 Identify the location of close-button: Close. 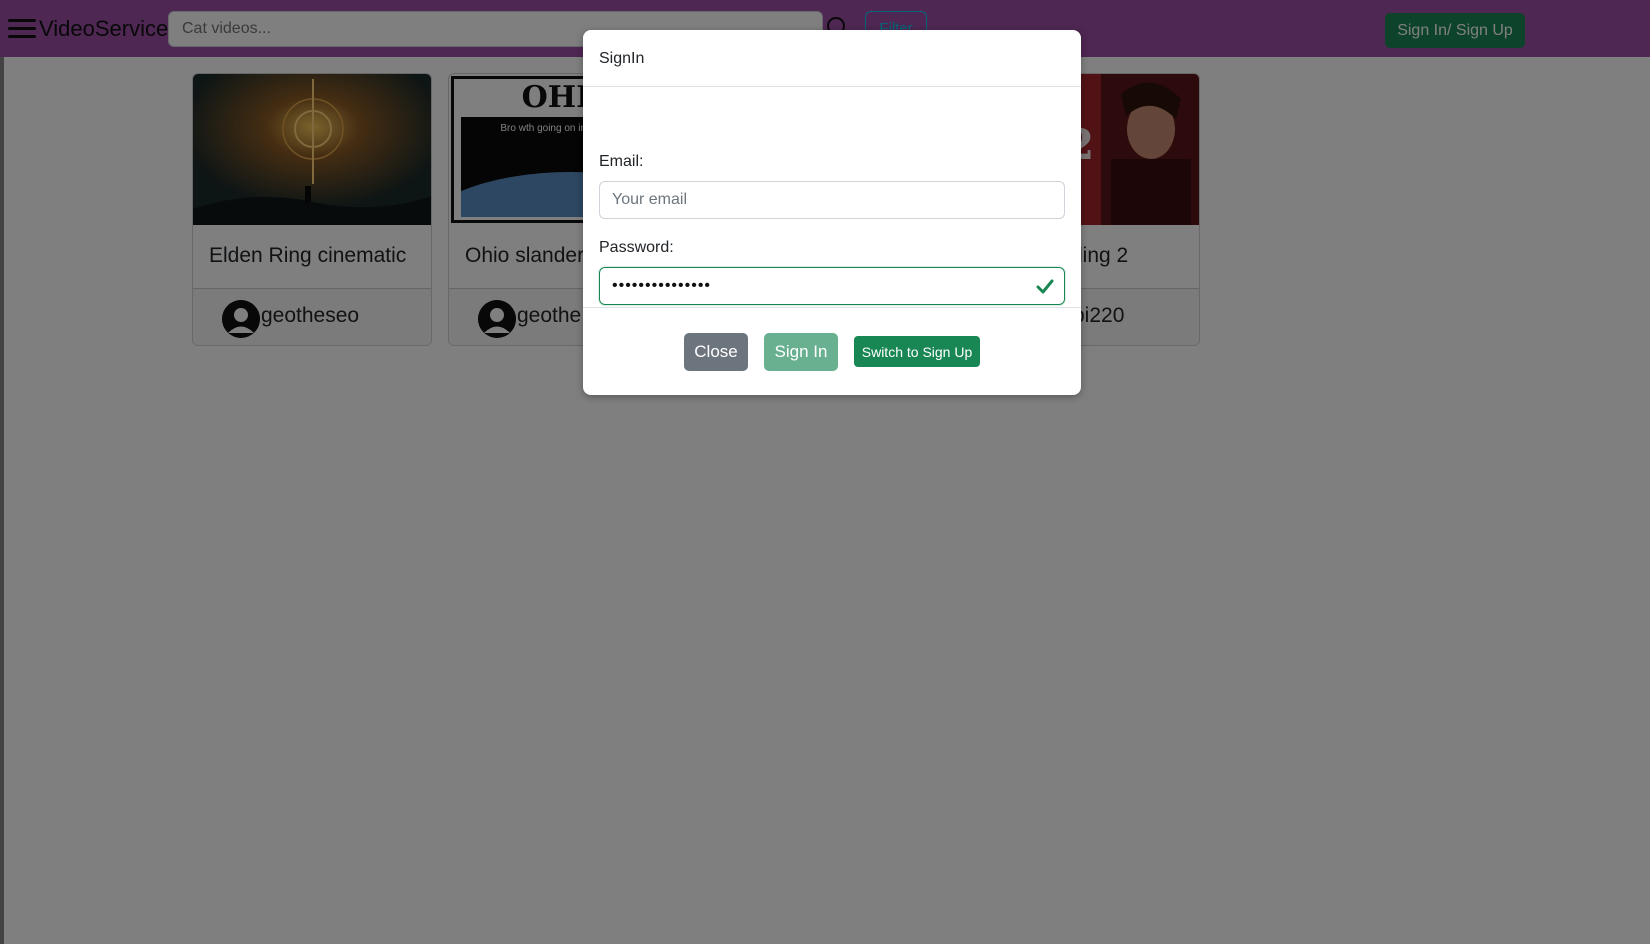
(716, 352).